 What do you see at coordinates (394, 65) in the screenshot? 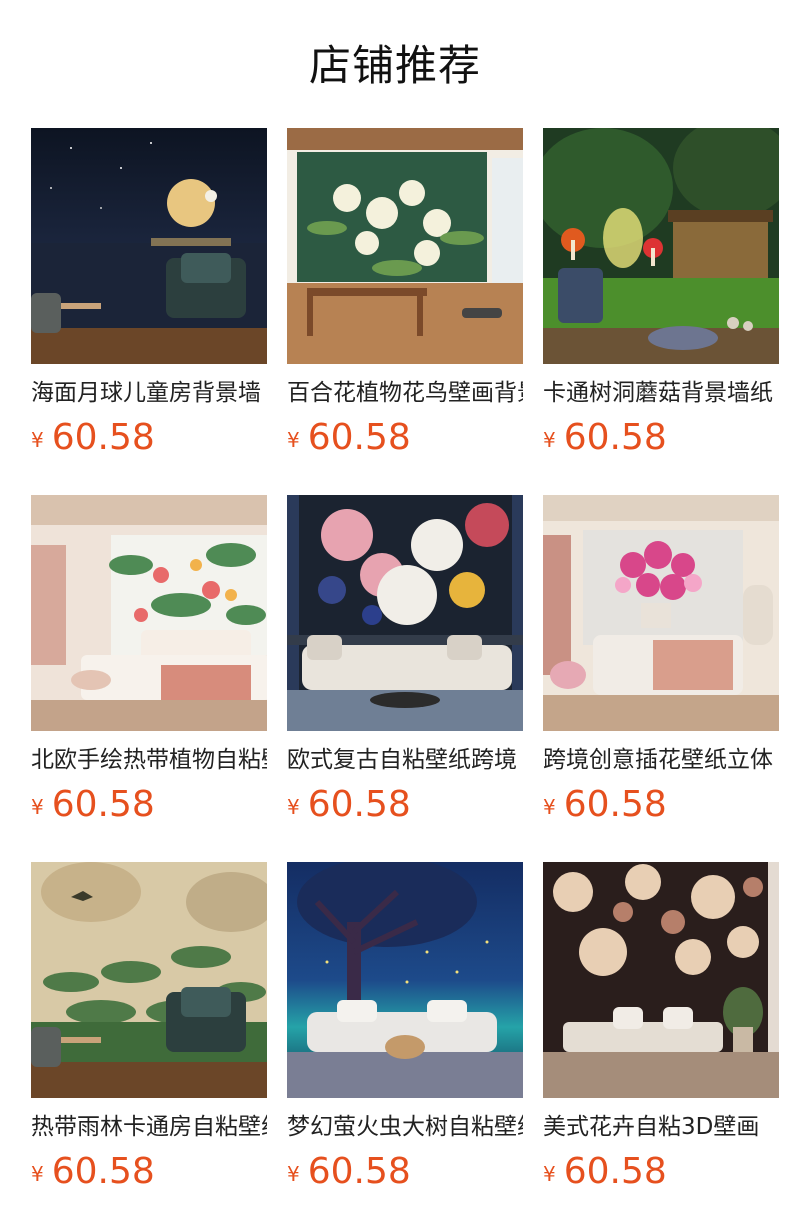
I see `shop-recommend-title: 店铺推荐` at bounding box center [394, 65].